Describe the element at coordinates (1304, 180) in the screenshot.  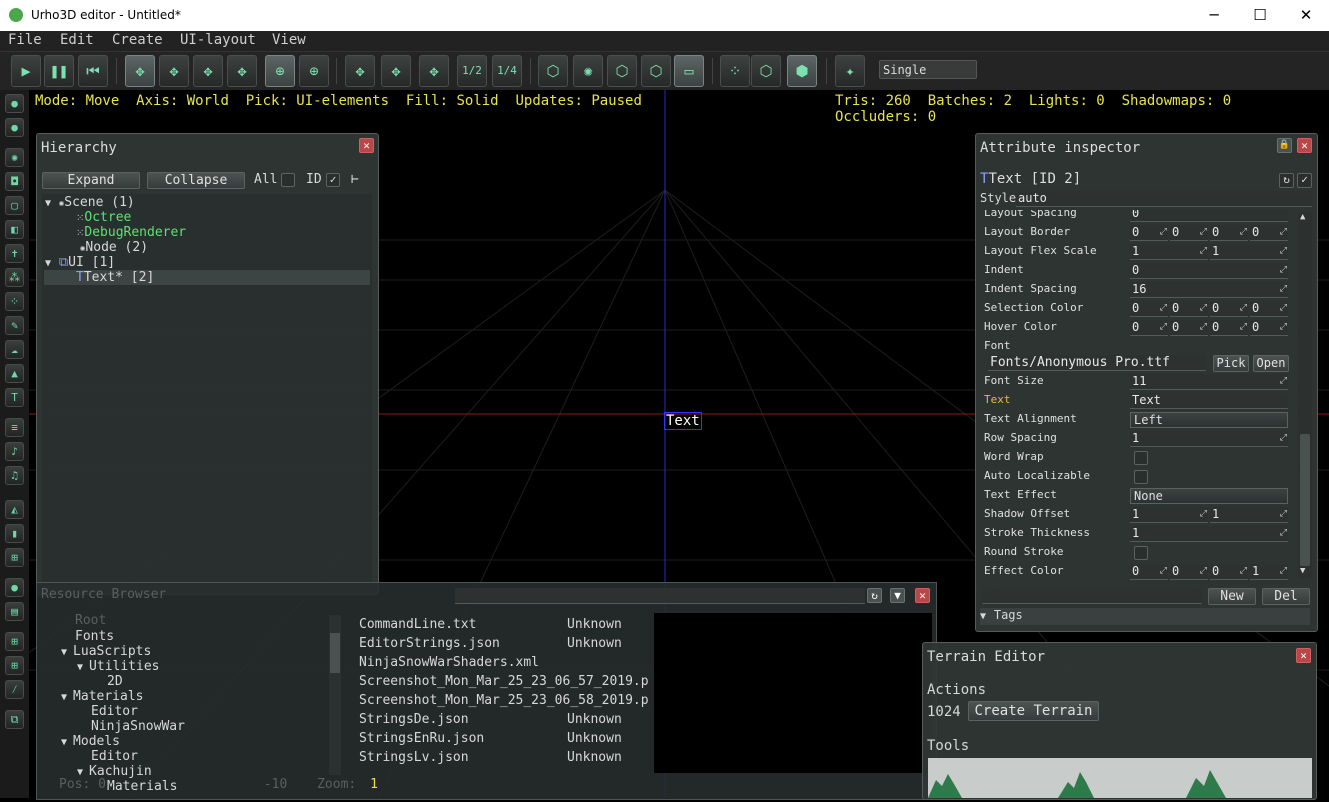
I see `apply-check-icon: ✓` at that location.